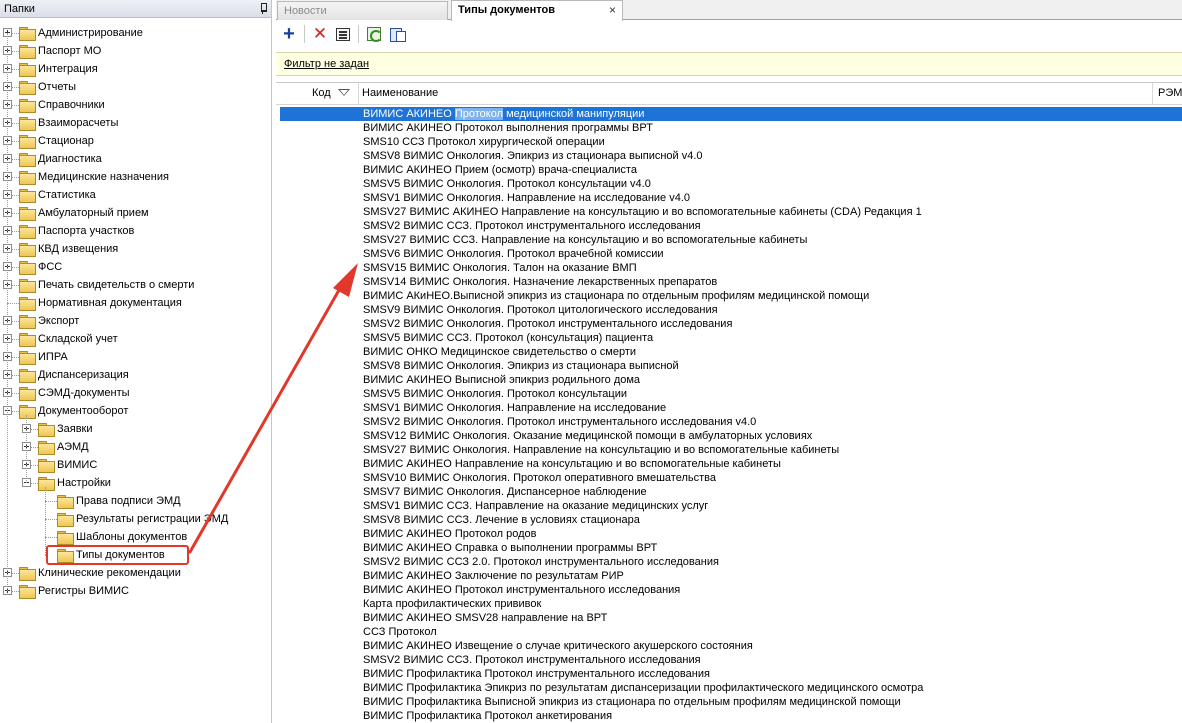 The height and width of the screenshot is (723, 1182). Describe the element at coordinates (69, 51) in the screenshot. I see `tree-item-label: Паспорт МО` at that location.